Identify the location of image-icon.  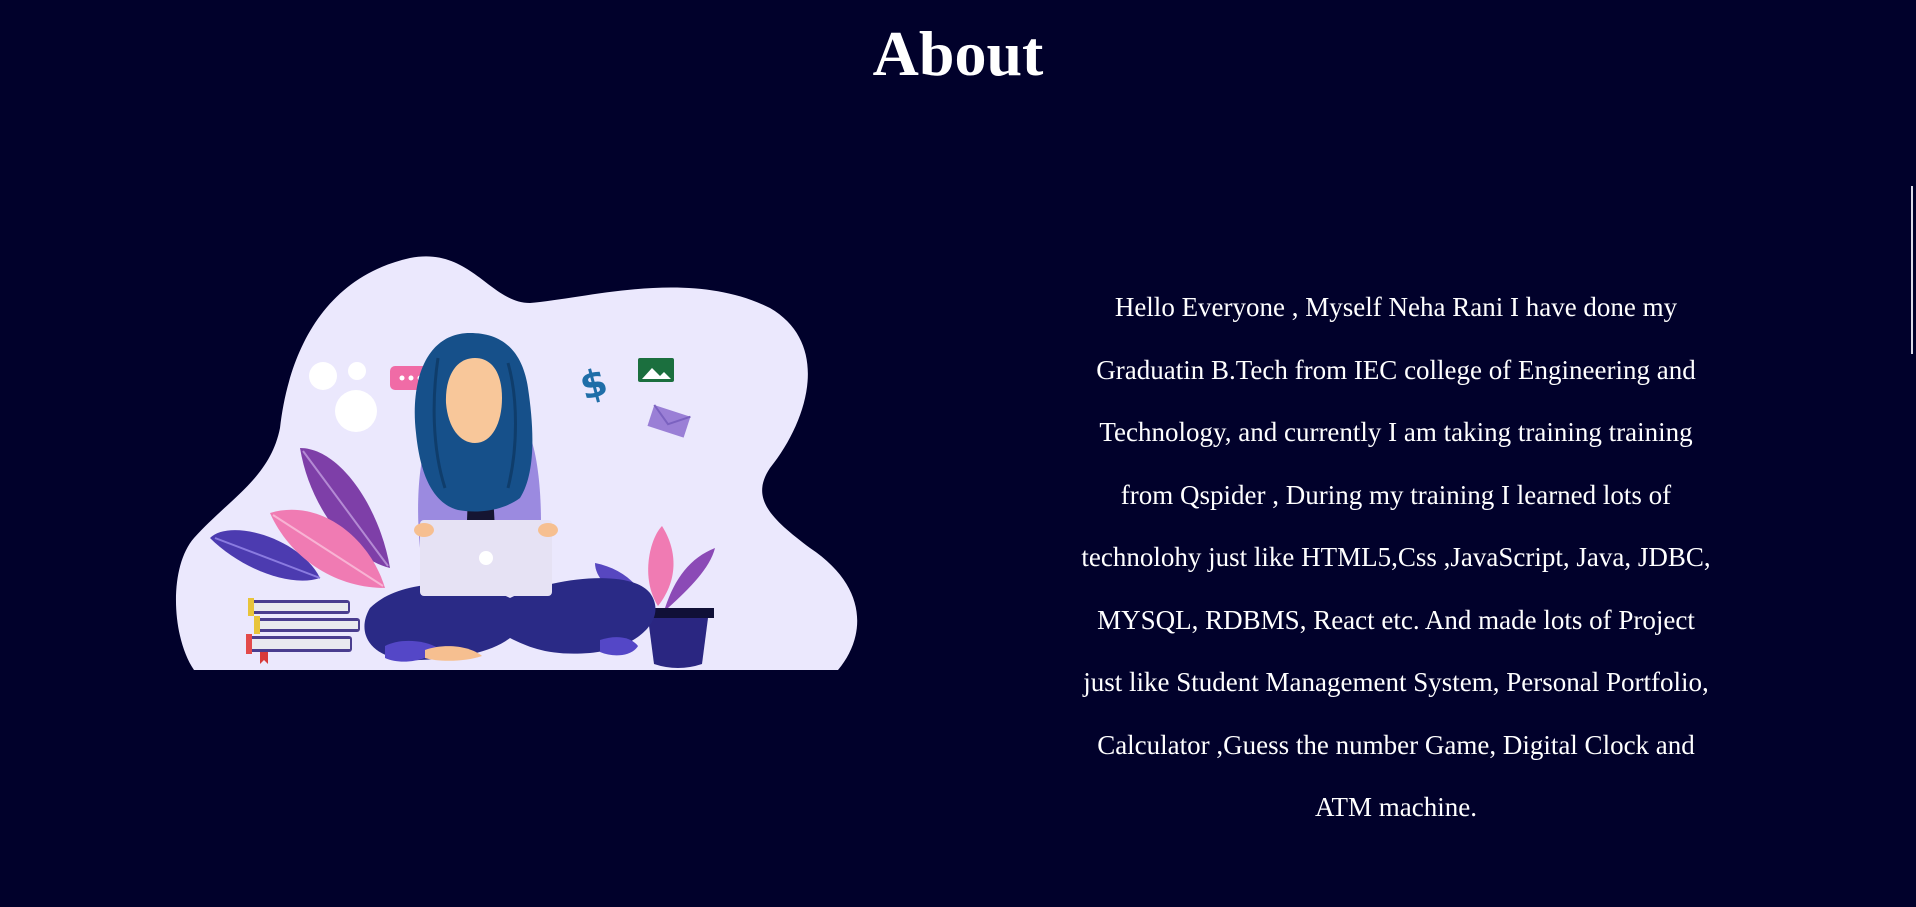
(656, 370).